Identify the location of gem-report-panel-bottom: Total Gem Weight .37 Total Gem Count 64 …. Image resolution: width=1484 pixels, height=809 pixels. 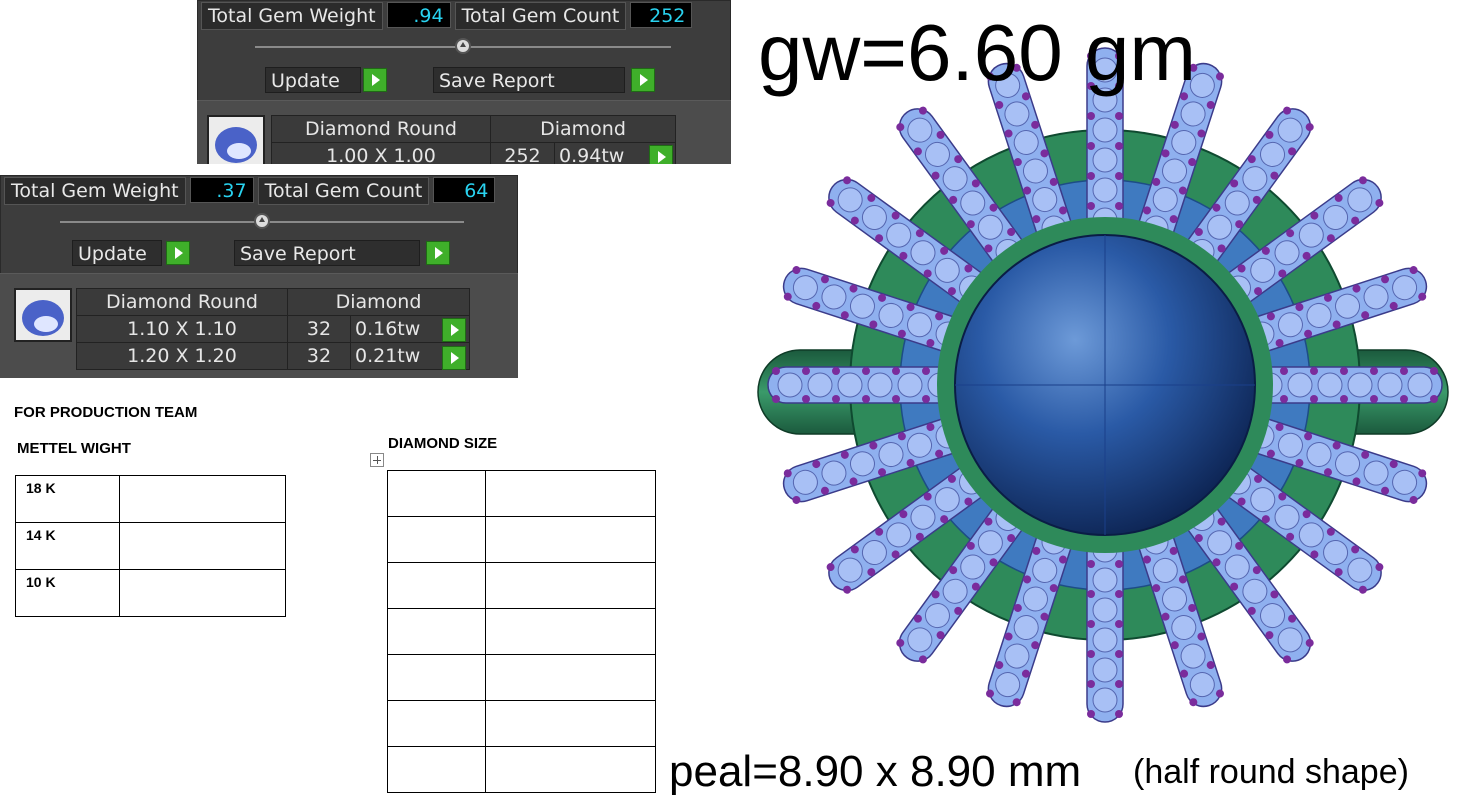
(259, 276).